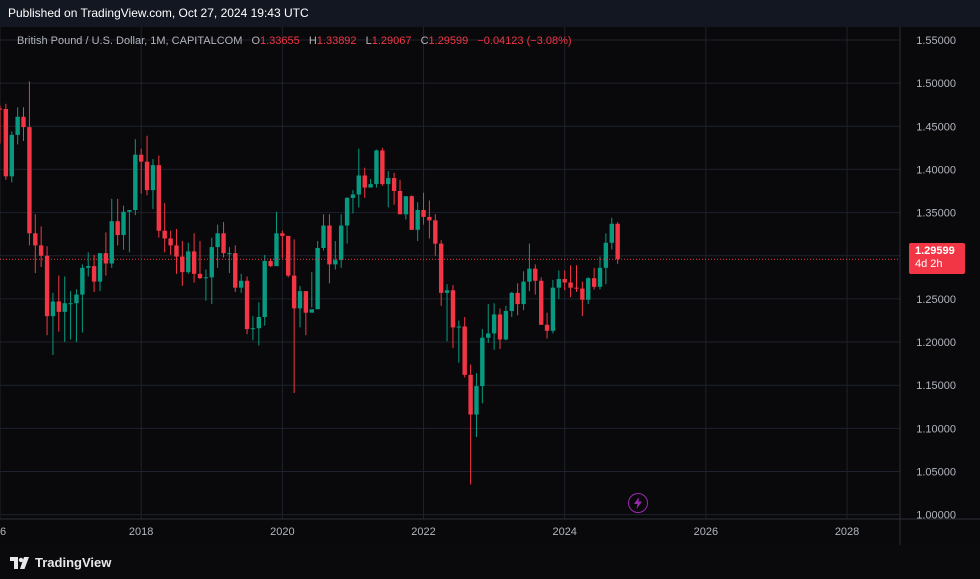 The height and width of the screenshot is (579, 980). Describe the element at coordinates (929, 264) in the screenshot. I see `bar-countdown: 4d 2h` at that location.